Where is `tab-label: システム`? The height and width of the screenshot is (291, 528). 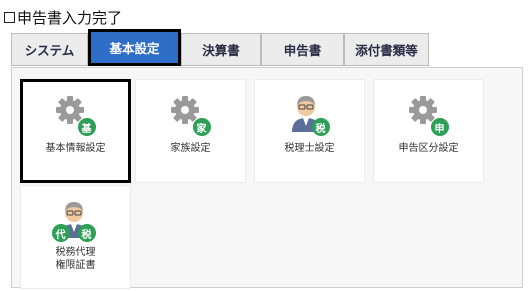
tab-label: システム is located at coordinates (49, 50).